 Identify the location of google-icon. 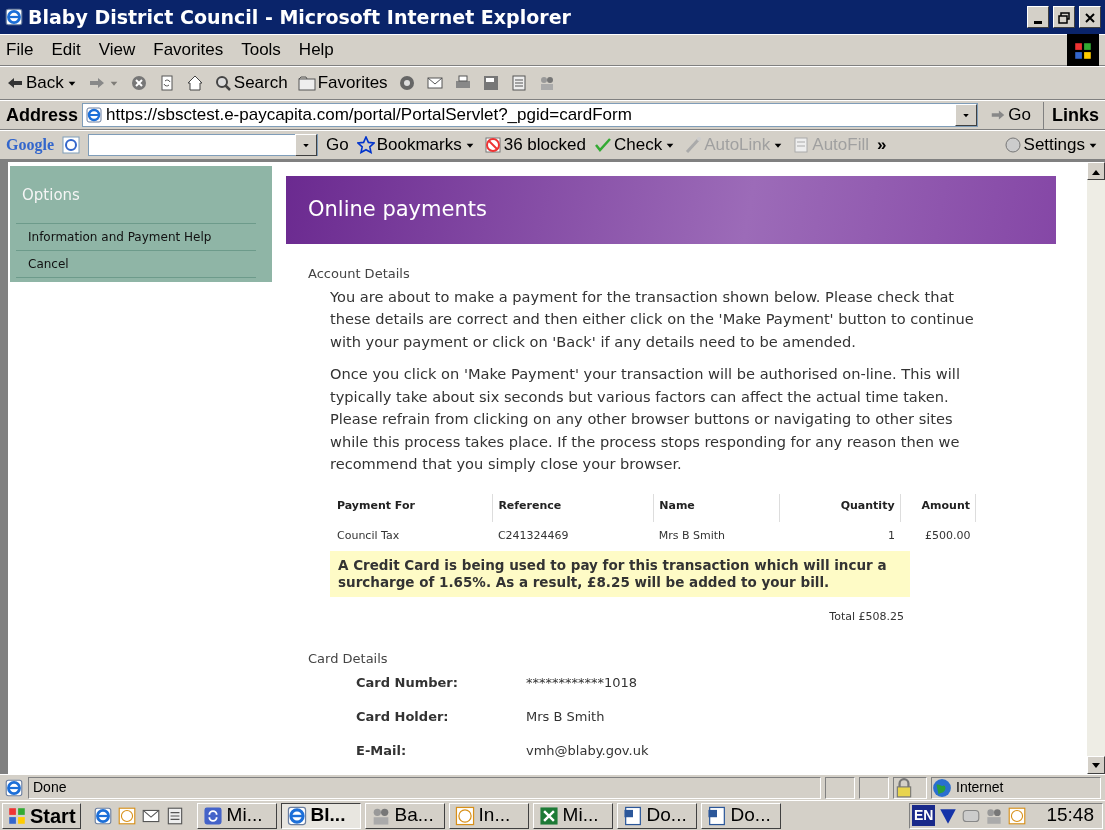
(71, 145).